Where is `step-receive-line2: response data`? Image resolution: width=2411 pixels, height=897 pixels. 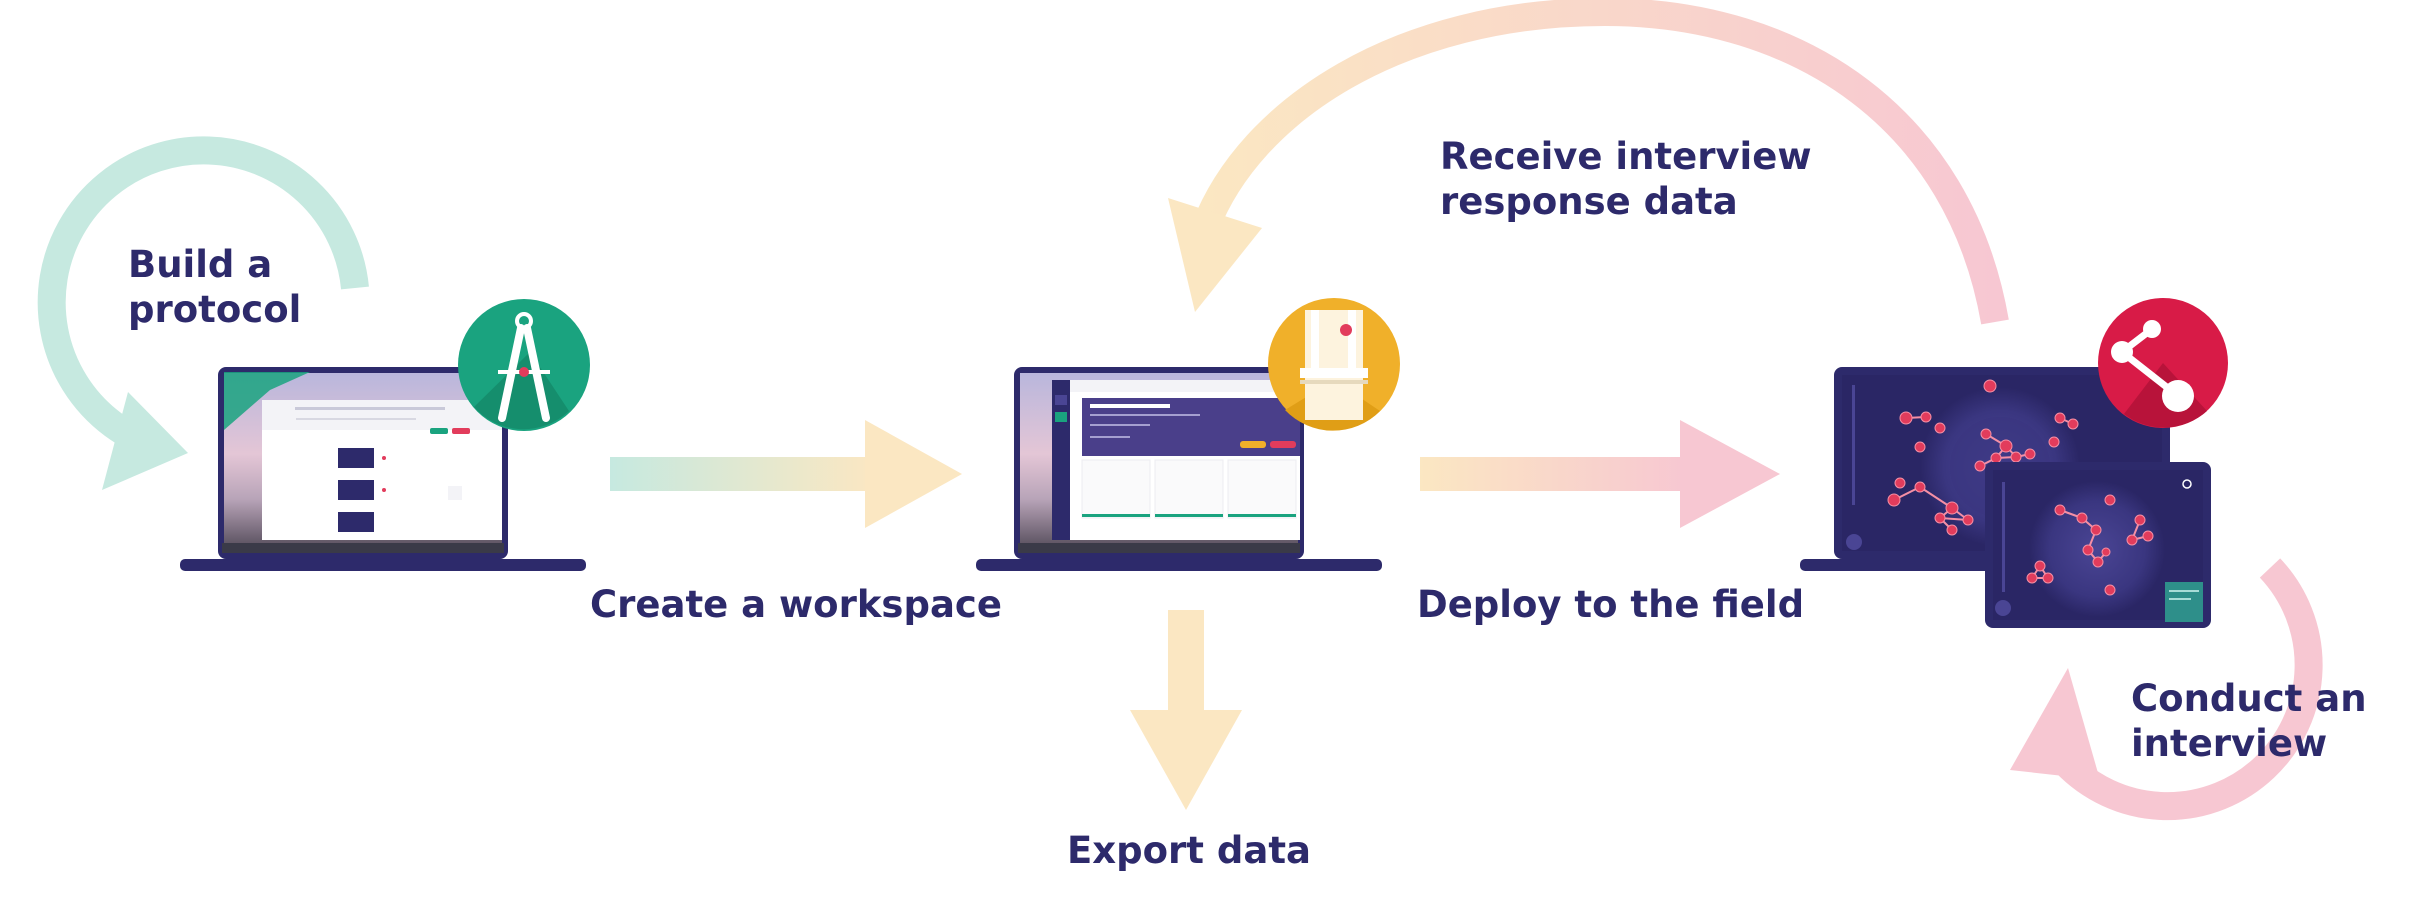 step-receive-line2: response data is located at coordinates (1589, 201).